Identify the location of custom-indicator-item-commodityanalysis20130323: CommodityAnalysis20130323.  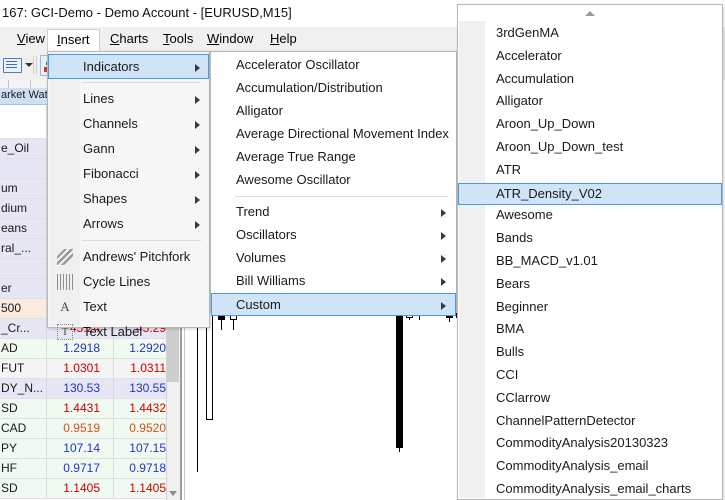
(590, 444).